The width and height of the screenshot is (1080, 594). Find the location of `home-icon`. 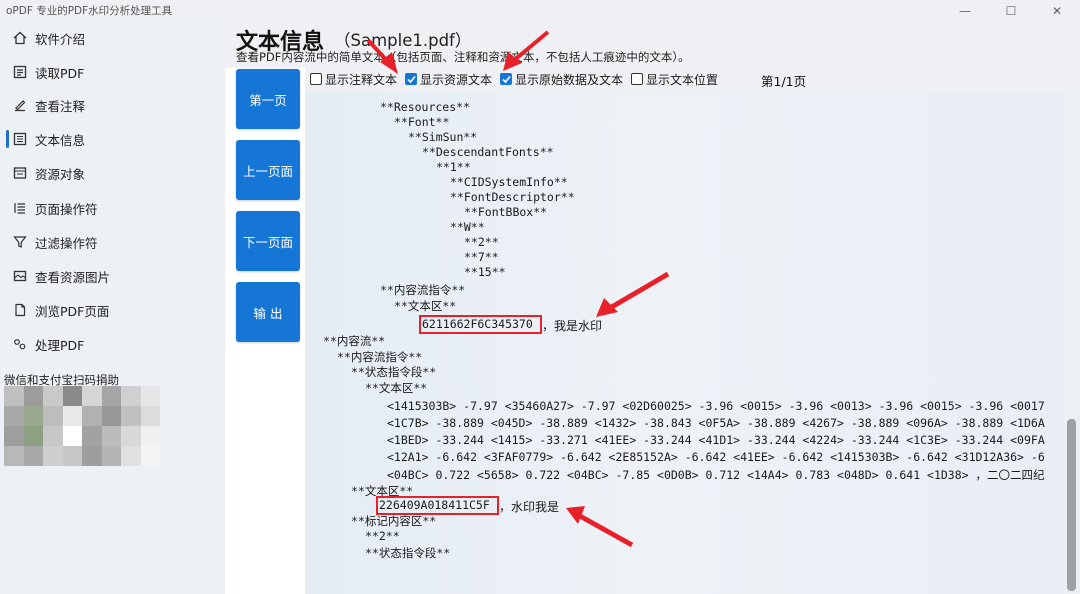

home-icon is located at coordinates (20, 38).